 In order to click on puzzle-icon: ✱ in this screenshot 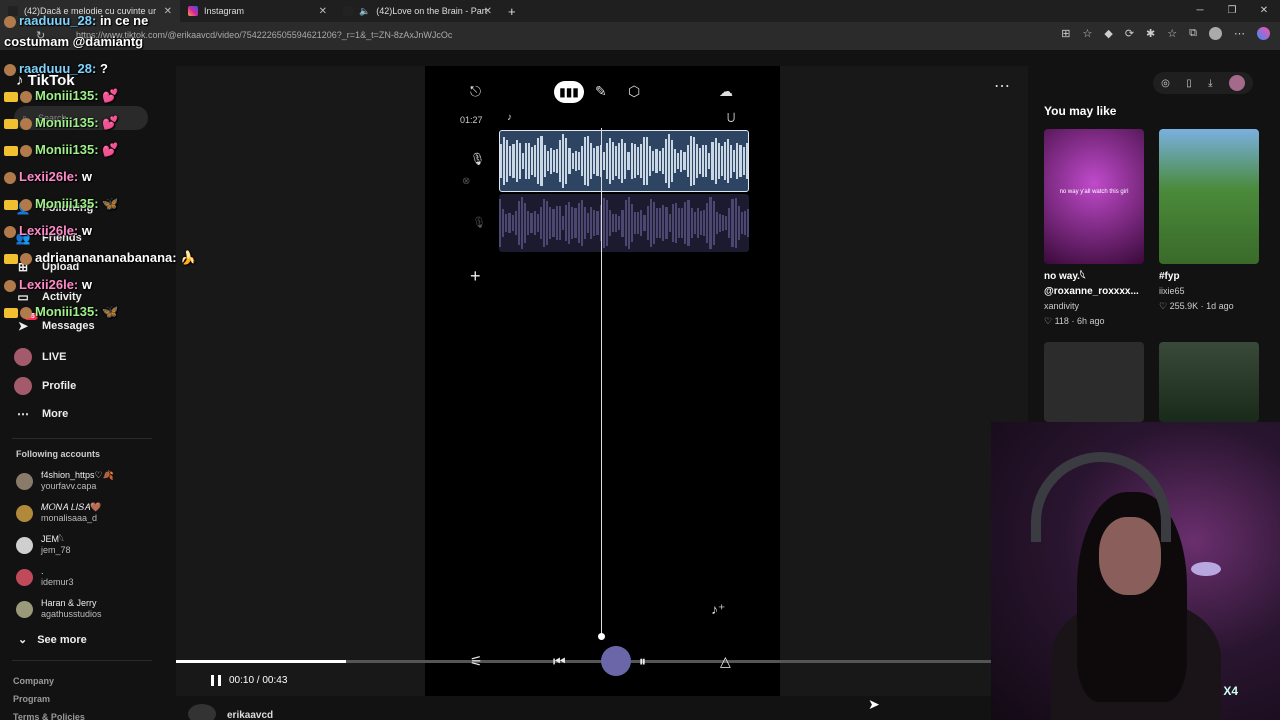, I will do `click(1150, 33)`.